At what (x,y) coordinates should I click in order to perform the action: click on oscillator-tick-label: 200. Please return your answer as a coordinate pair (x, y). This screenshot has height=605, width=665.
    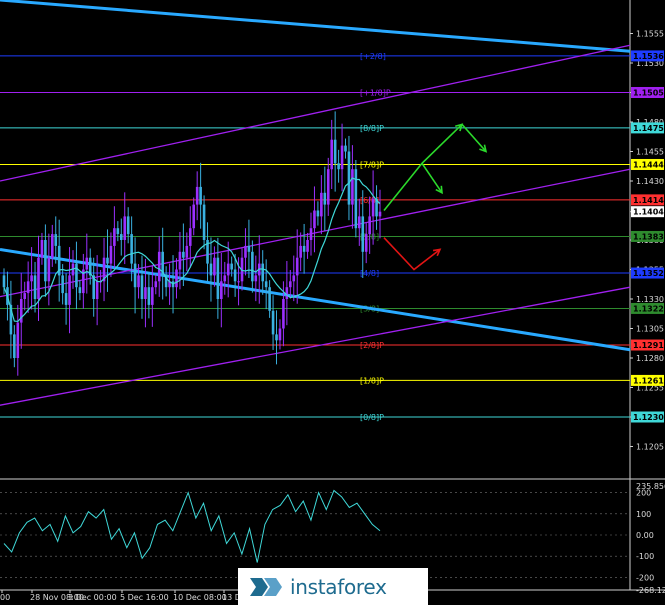
    Looking at the image, I should click on (643, 493).